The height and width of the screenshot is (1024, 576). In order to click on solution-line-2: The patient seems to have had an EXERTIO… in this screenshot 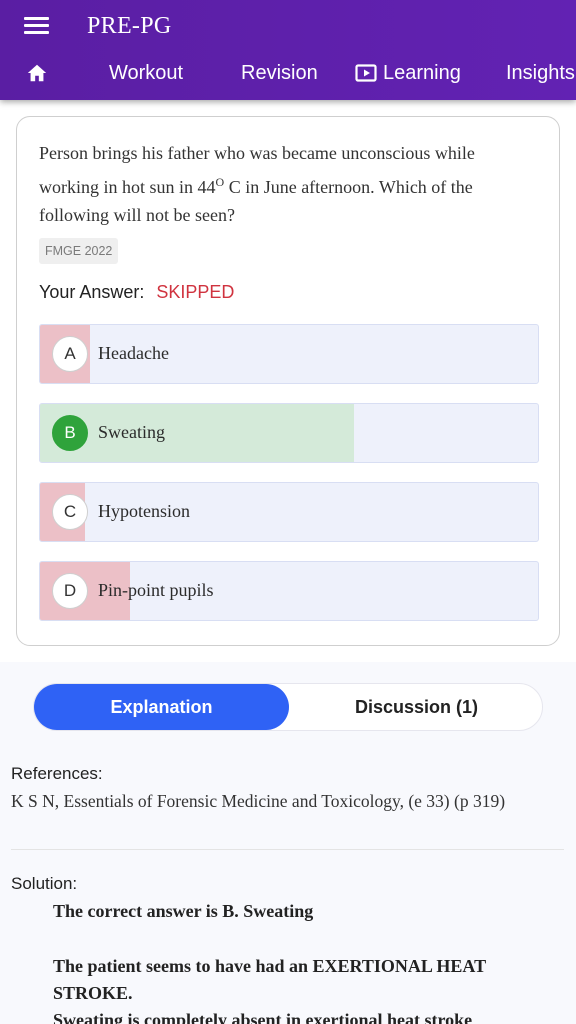, I will do `click(269, 979)`.